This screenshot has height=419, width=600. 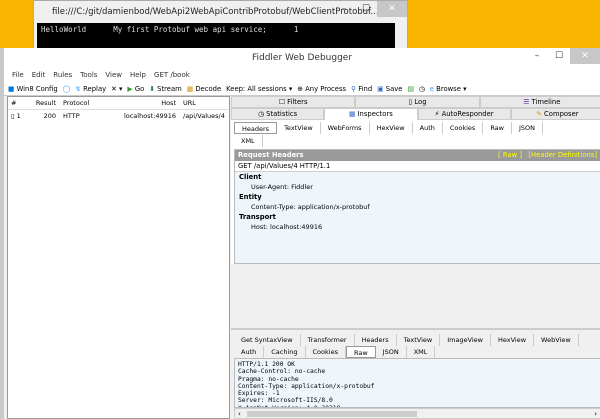 What do you see at coordinates (140, 103) in the screenshot?
I see `col-host: Host` at bounding box center [140, 103].